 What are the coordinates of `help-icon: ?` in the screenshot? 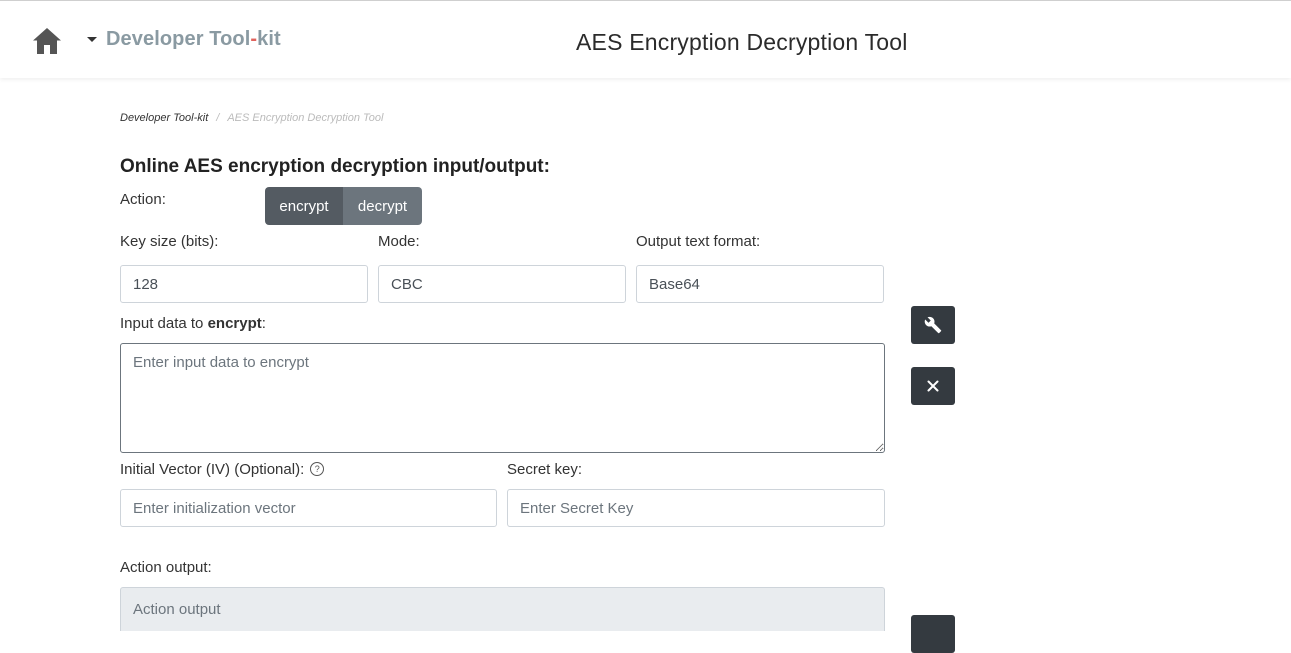 It's located at (317, 469).